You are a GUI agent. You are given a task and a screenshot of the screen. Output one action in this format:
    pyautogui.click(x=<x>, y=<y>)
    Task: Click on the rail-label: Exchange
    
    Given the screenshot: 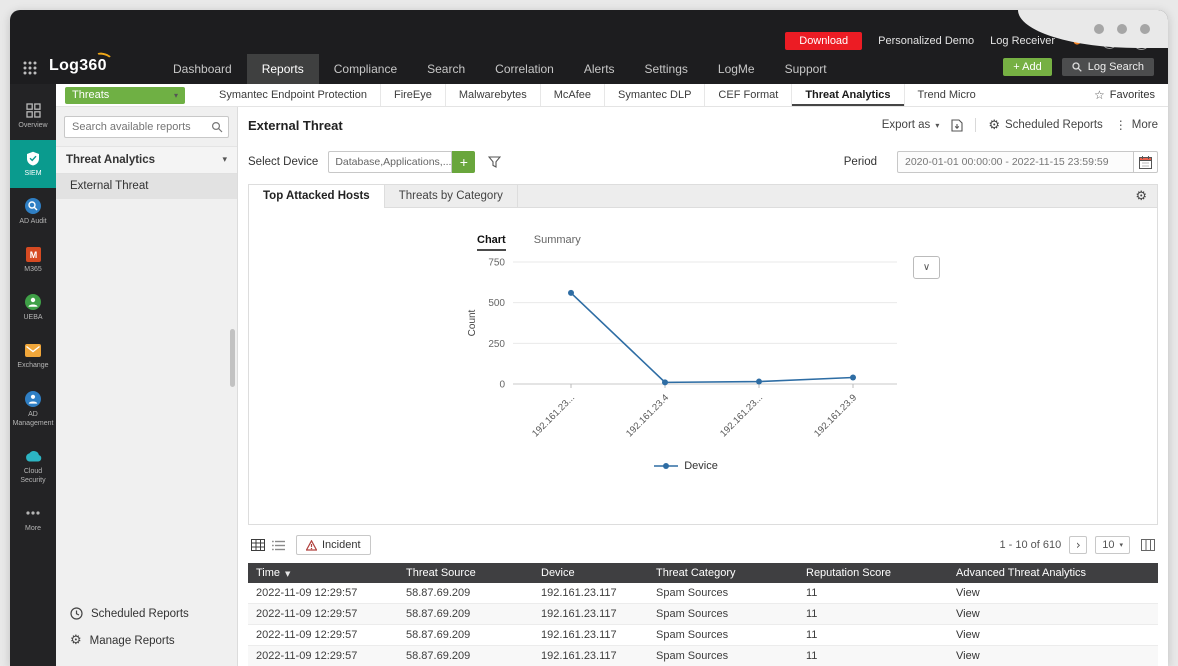 What is the action you would take?
    pyautogui.click(x=33, y=366)
    